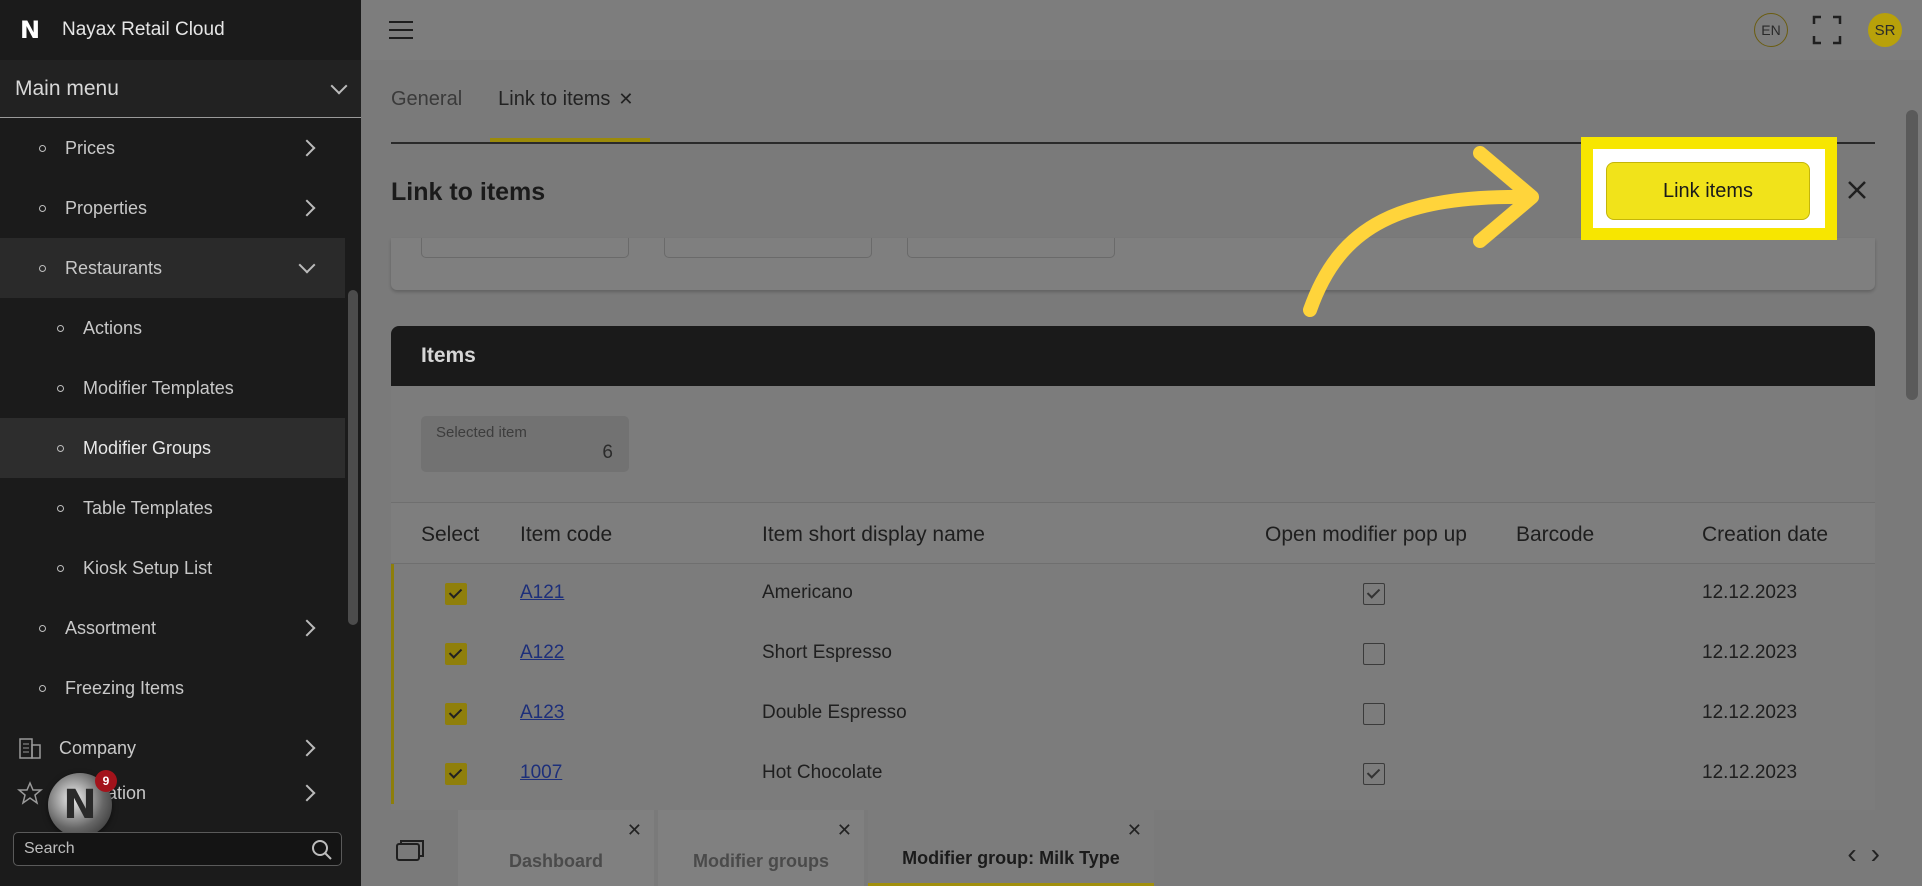 The width and height of the screenshot is (1922, 886). I want to click on main-menu-label: Main menu, so click(67, 88).